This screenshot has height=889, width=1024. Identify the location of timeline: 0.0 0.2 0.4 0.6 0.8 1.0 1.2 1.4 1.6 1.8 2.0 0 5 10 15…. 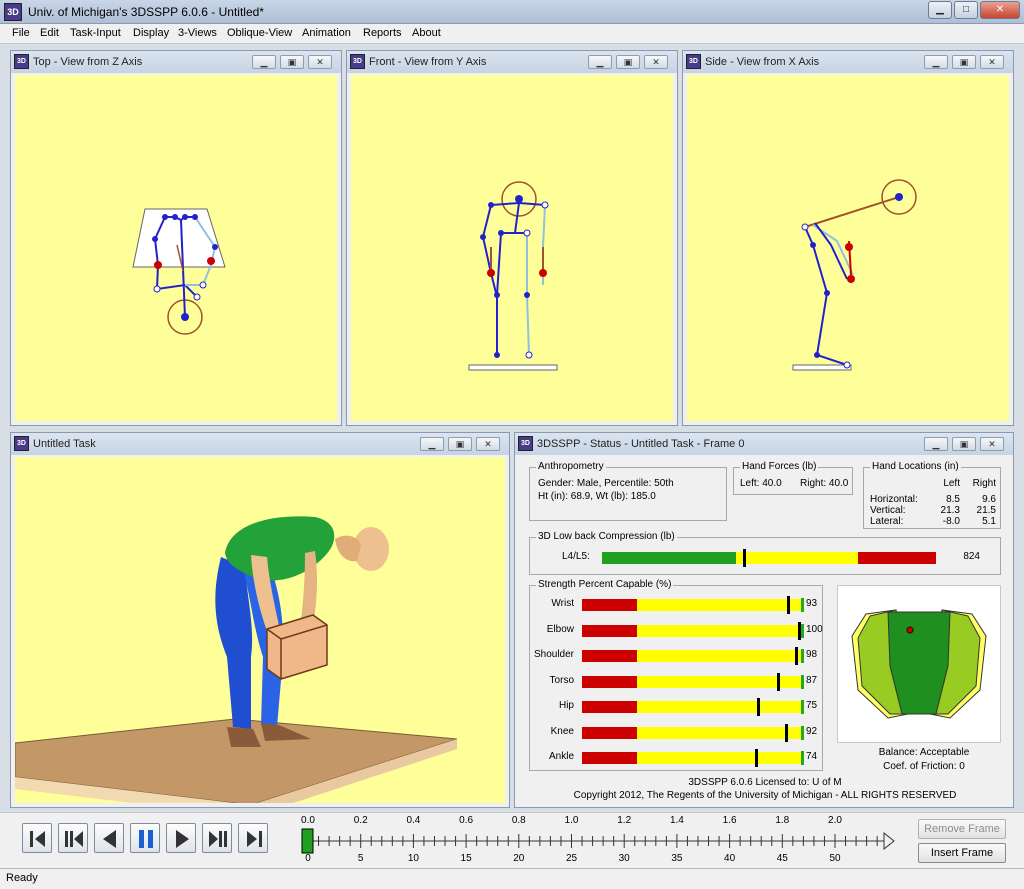
(596, 841).